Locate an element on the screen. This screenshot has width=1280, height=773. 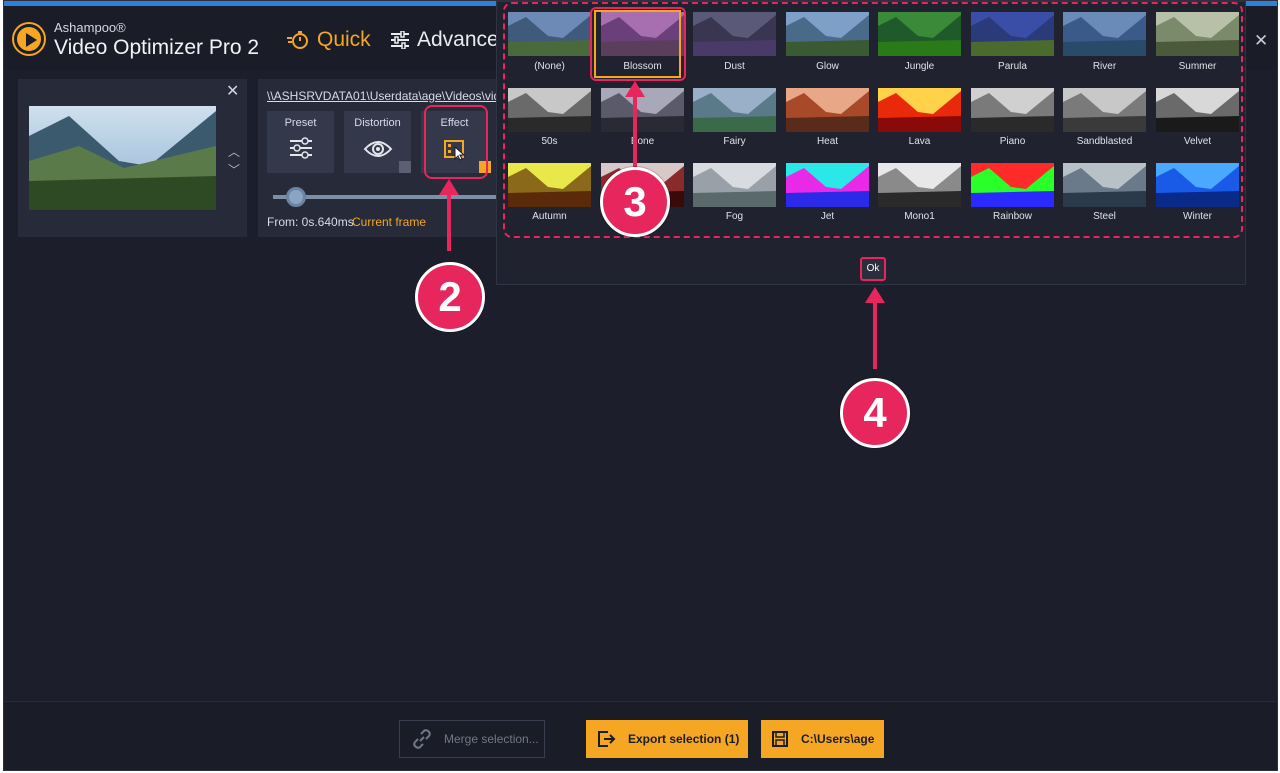
nav-quick: Quick is located at coordinates (328, 40).